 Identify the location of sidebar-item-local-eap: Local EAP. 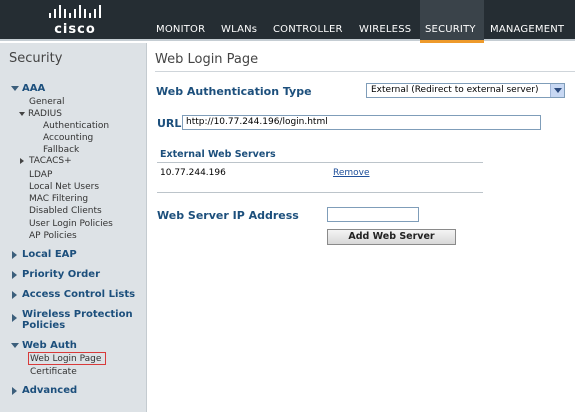
(49, 254).